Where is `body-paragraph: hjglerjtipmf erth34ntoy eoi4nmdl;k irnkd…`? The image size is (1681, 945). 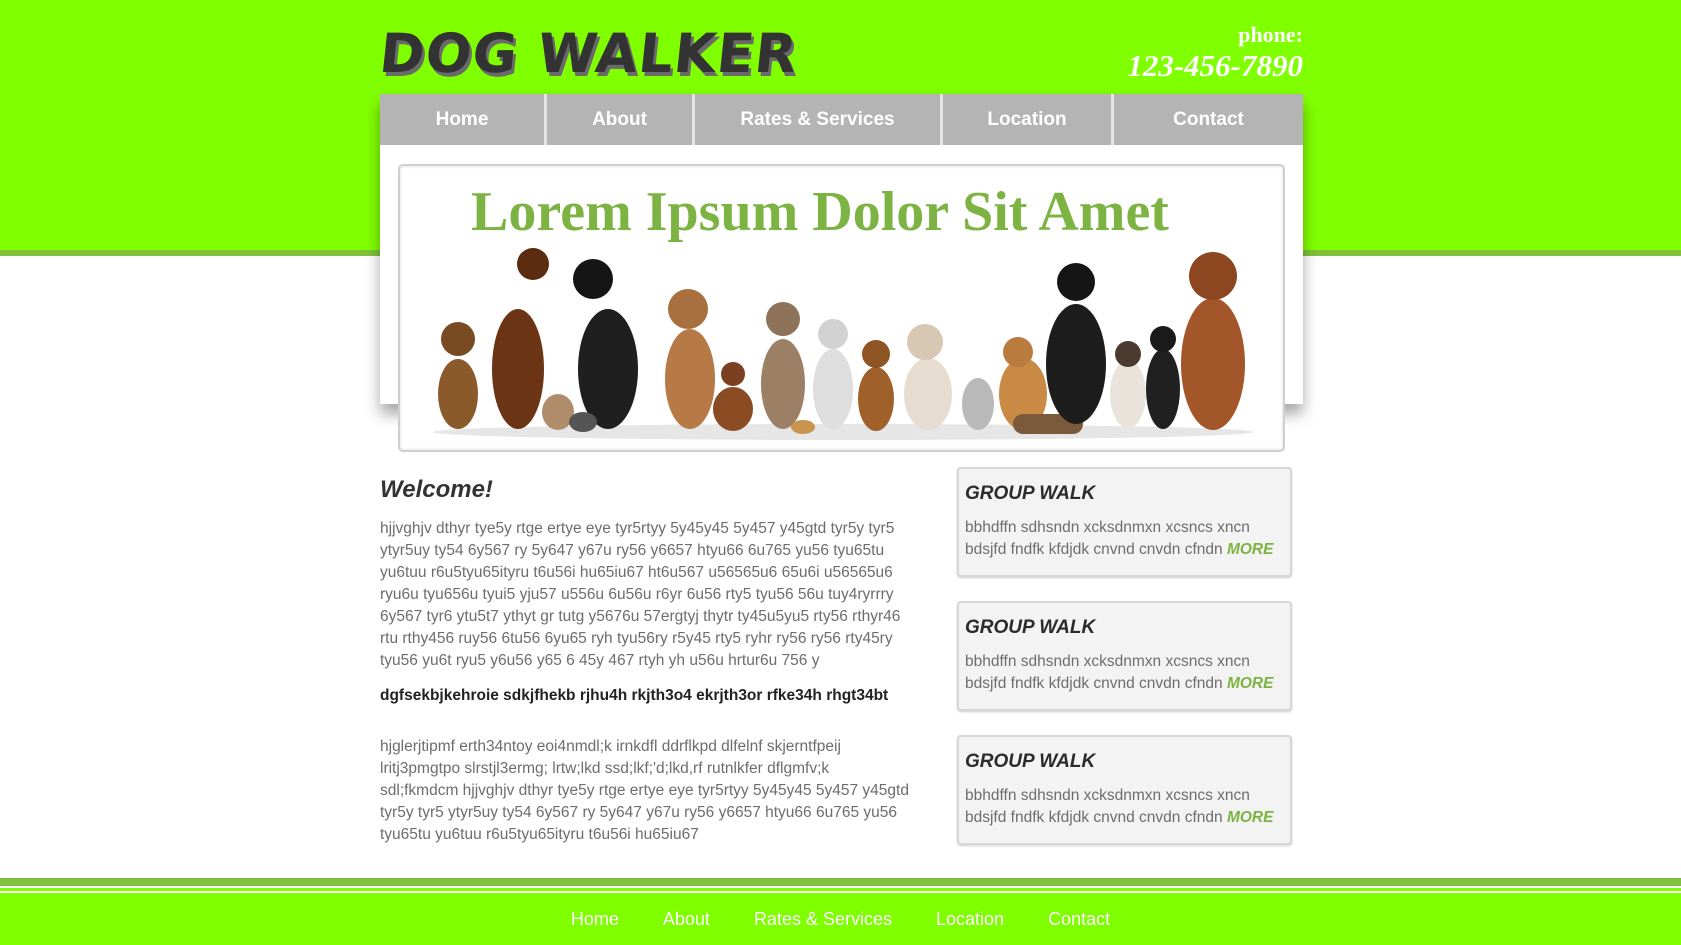 body-paragraph: hjglerjtipmf erth34ntoy eoi4nmdl;k irnkd… is located at coordinates (644, 790).